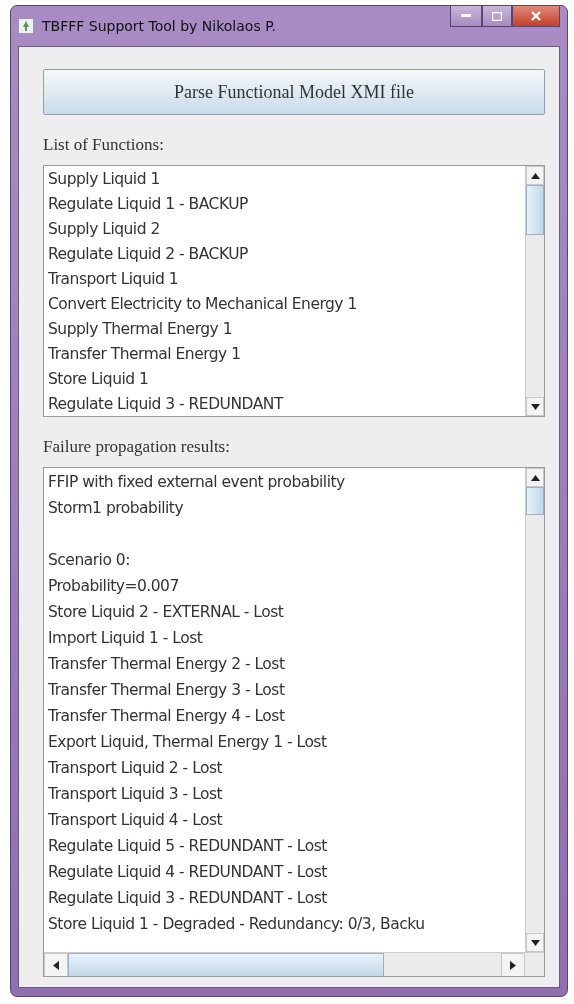  I want to click on result-line: Regulate Liquid 5 - REDUNDANT - Lost, so click(188, 846).